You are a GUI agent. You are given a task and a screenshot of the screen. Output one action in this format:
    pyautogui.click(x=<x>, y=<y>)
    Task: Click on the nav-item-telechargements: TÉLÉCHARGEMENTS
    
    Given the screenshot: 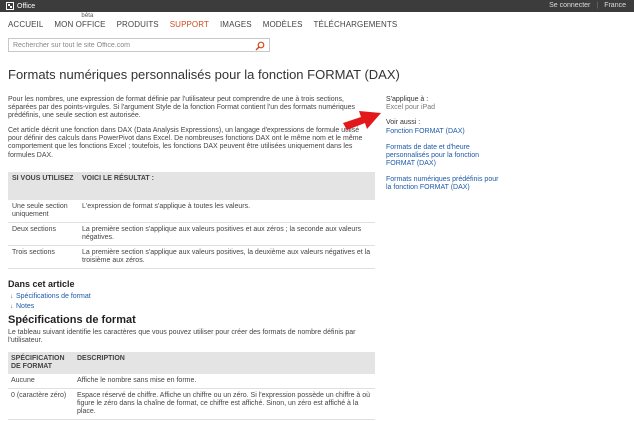 What is the action you would take?
    pyautogui.click(x=356, y=24)
    